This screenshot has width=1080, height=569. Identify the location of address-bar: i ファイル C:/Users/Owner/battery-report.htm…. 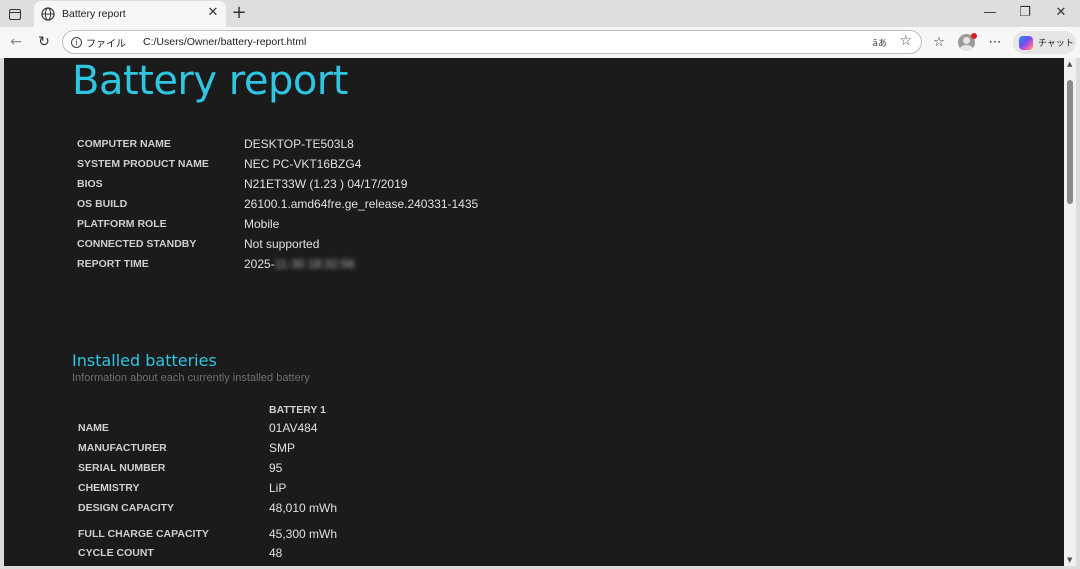
(492, 42).